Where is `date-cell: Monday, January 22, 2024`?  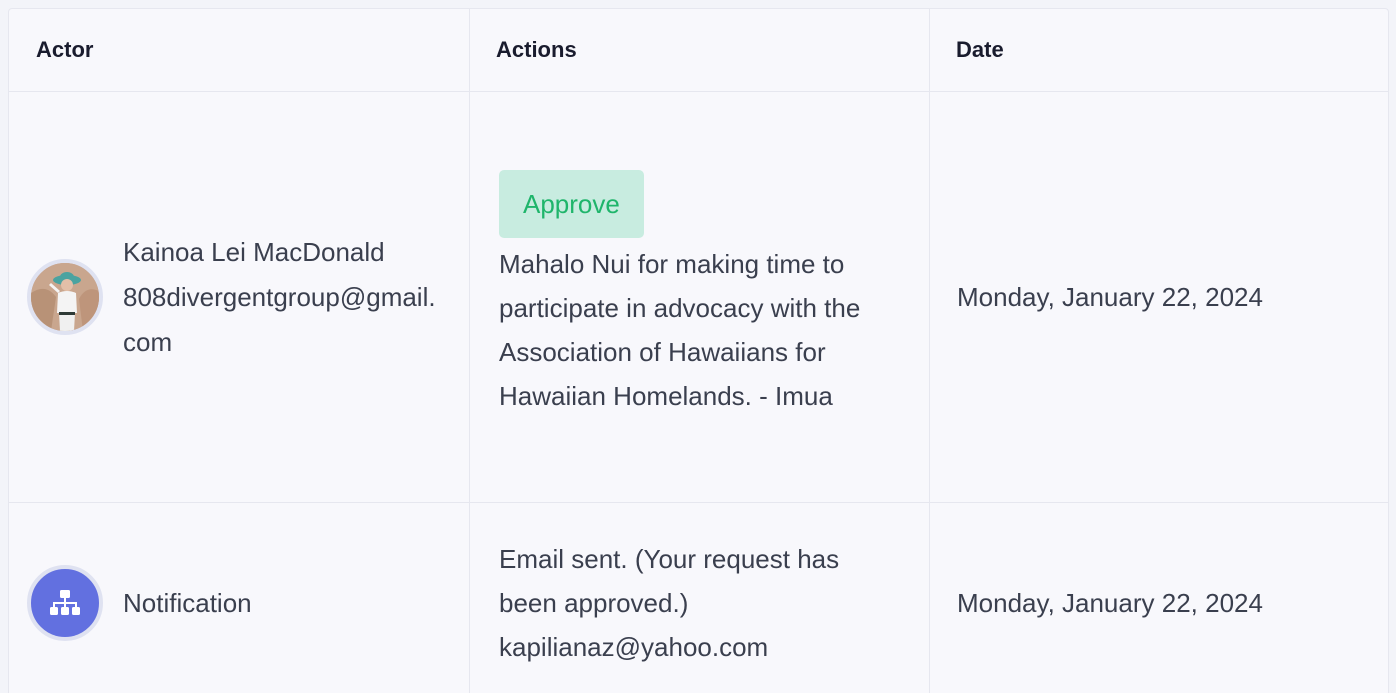
date-cell: Monday, January 22, 2024 is located at coordinates (1159, 598).